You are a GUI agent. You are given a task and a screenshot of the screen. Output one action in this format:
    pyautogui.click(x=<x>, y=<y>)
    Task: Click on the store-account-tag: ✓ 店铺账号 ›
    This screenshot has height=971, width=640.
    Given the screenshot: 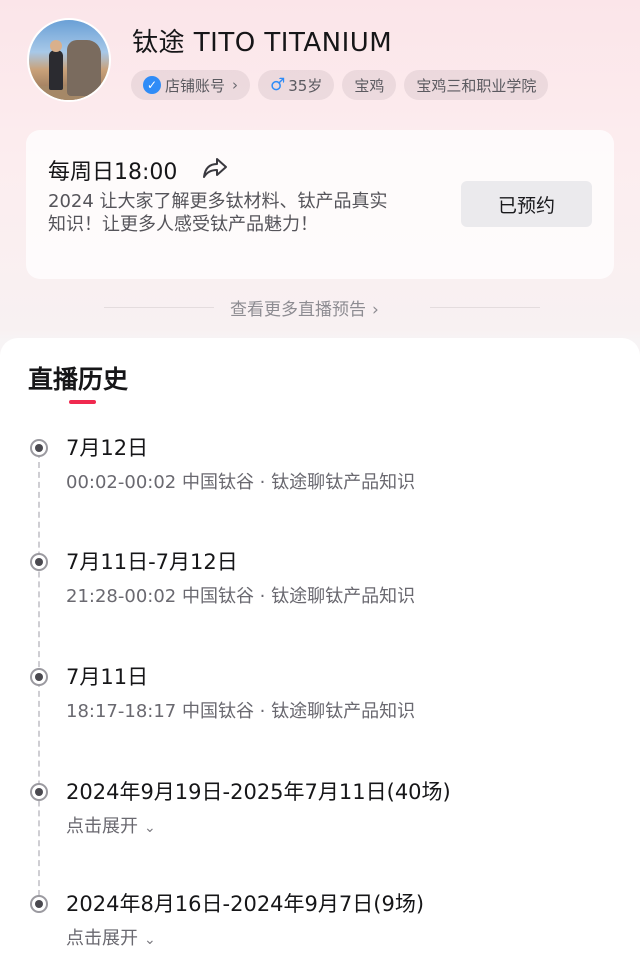 What is the action you would take?
    pyautogui.click(x=191, y=85)
    